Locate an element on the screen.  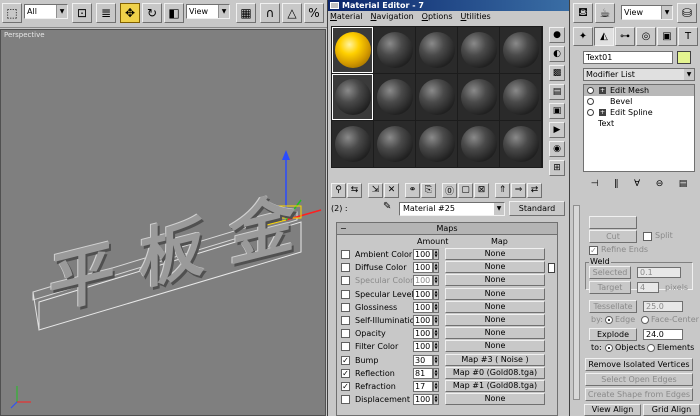
selection-filter-dropdown: All ▼ is located at coordinates (46, 11).